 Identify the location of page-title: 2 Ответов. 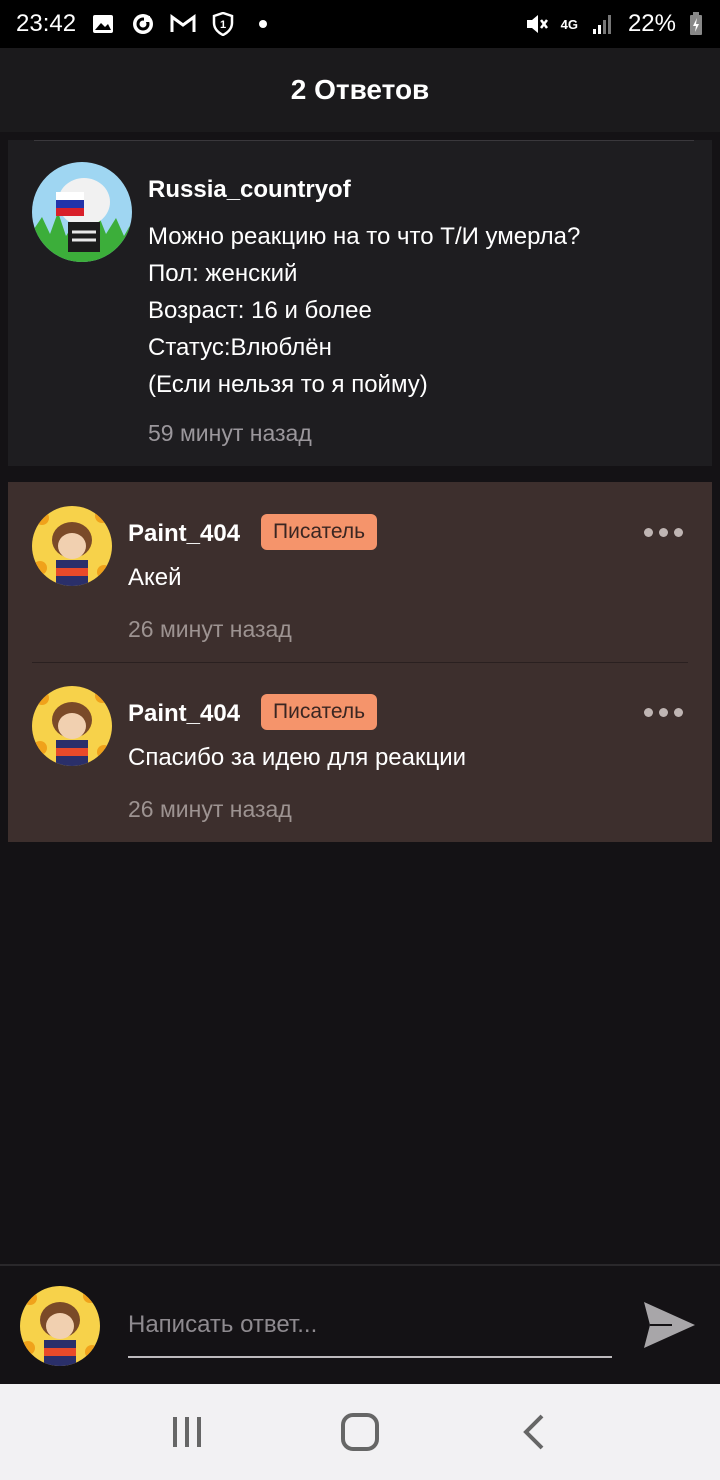
(360, 89).